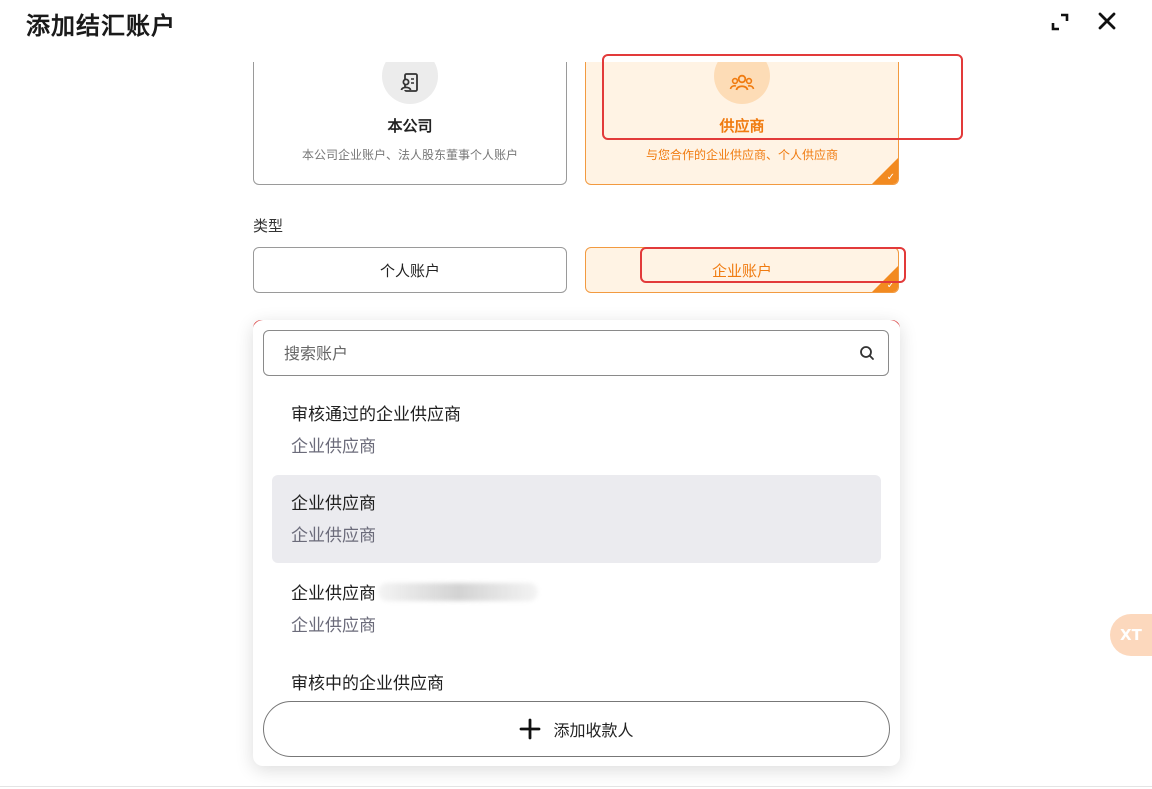 This screenshot has height=789, width=1152. I want to click on document-person-icon, so click(409, 82).